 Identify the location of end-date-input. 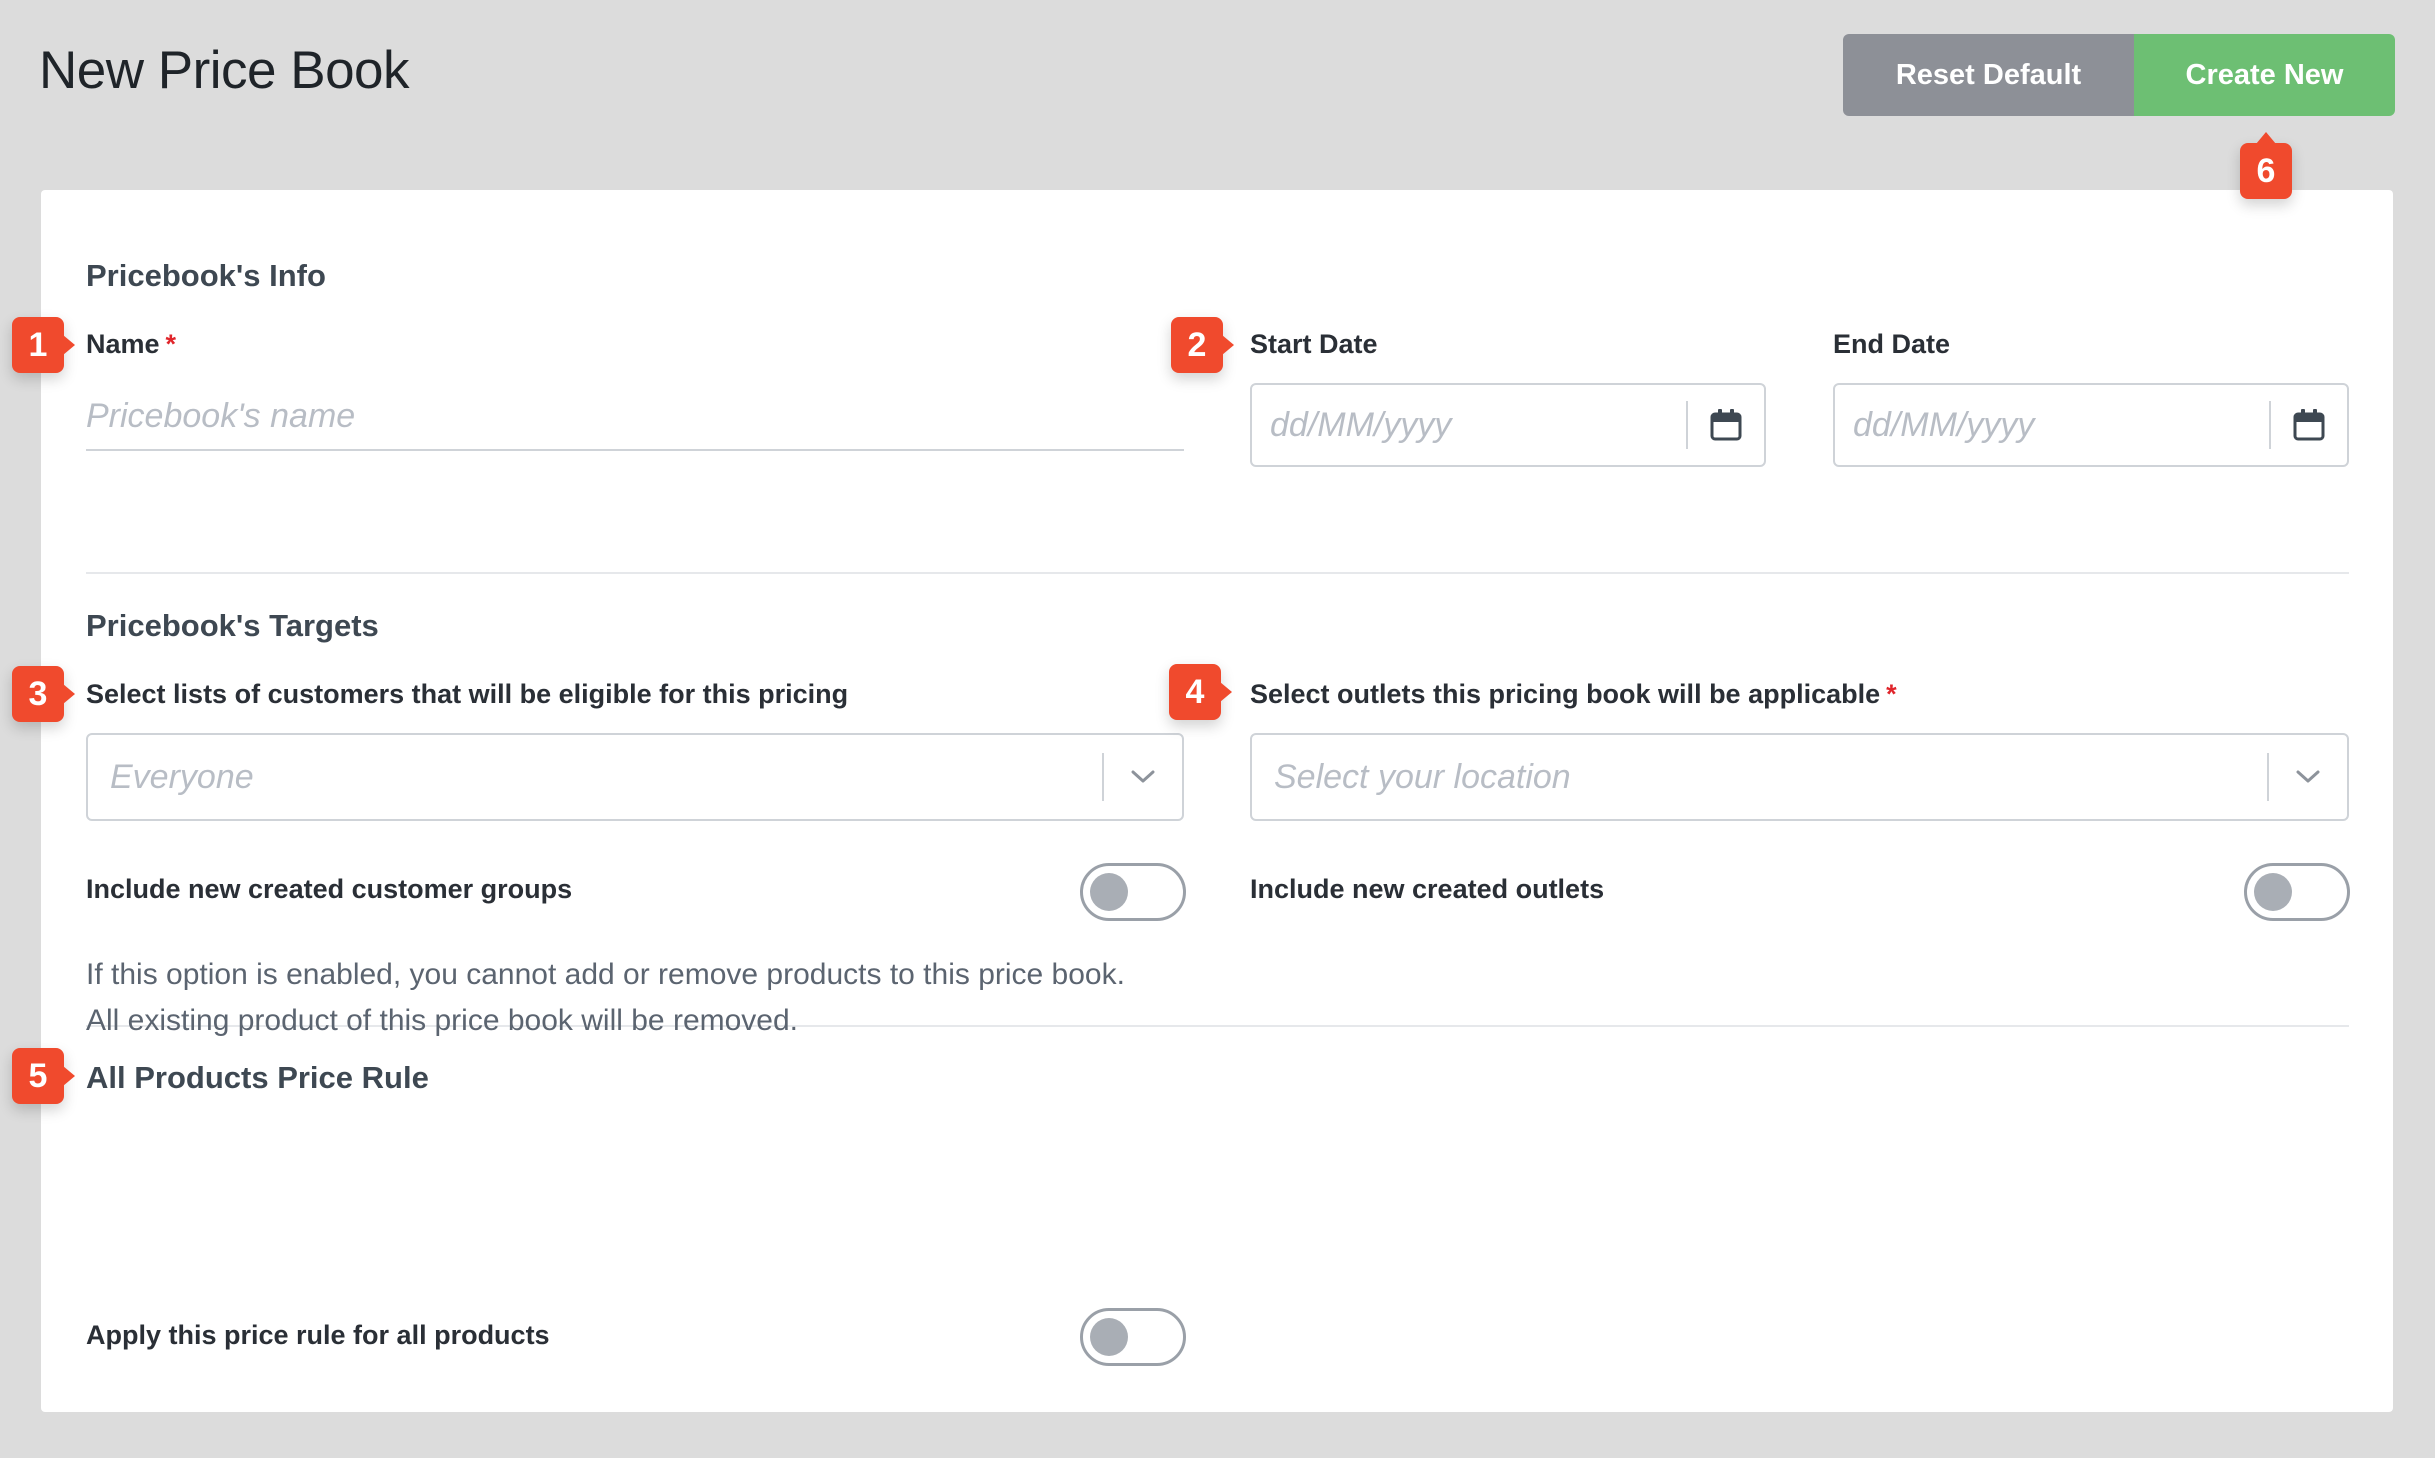
(2052, 425).